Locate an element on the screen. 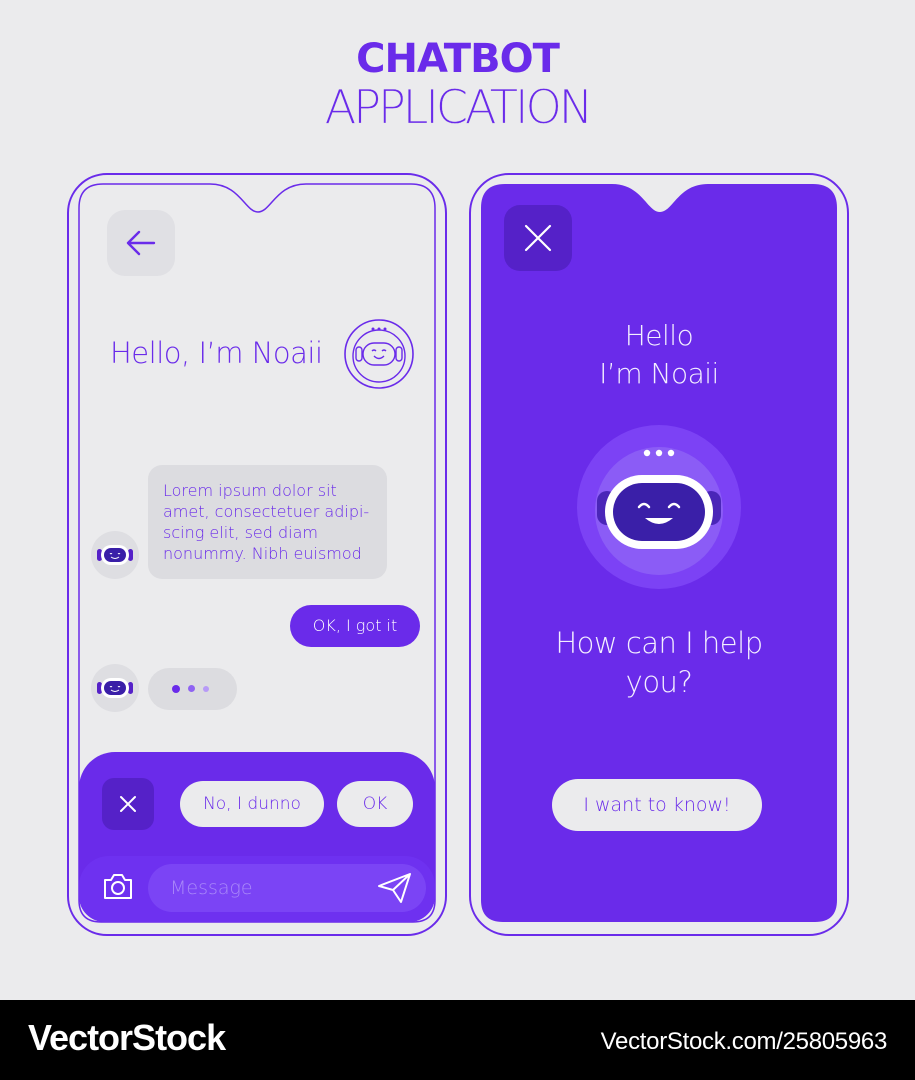  want-to-know-button: I want to know! is located at coordinates (657, 805).